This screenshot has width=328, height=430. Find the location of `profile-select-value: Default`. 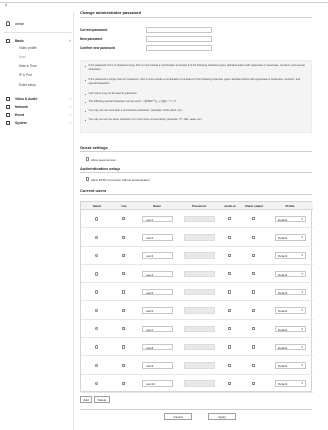

profile-select-value: Default is located at coordinates (283, 347).